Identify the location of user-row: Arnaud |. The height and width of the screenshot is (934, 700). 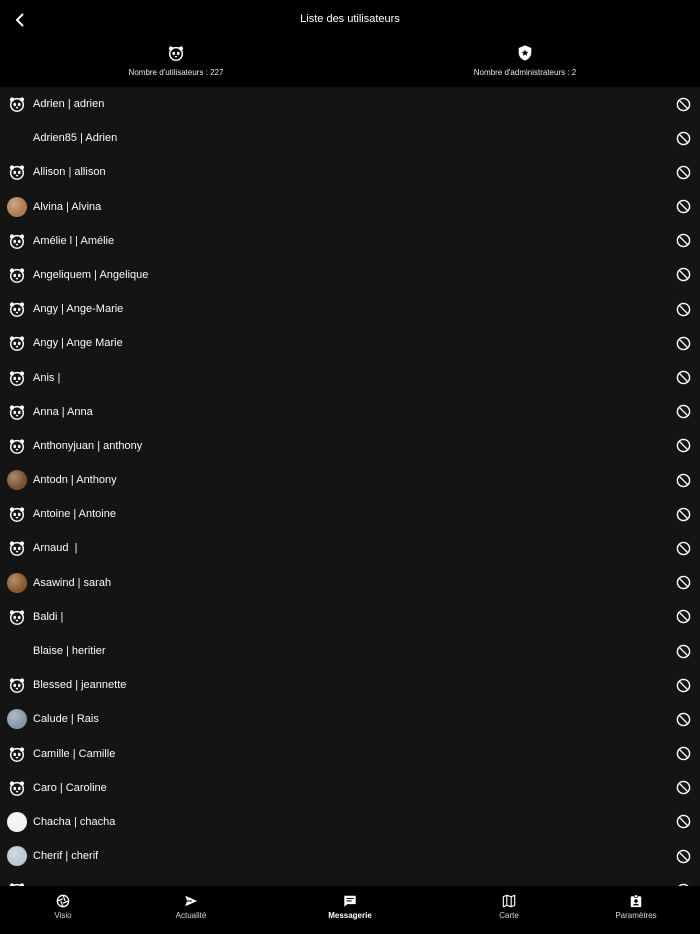
(350, 548).